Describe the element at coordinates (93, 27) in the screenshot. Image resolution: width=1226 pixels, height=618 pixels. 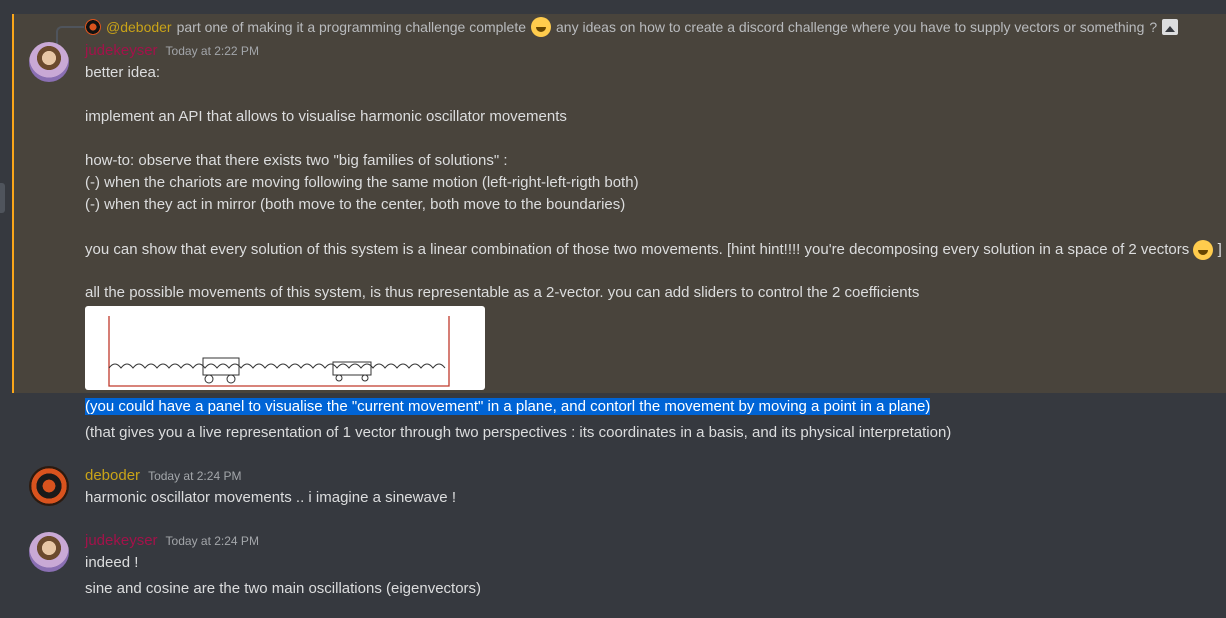
I see `reply-avatar` at that location.